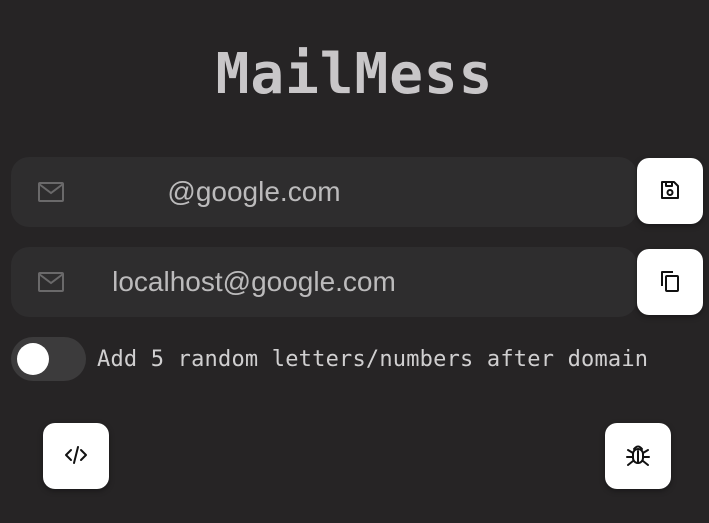 The height and width of the screenshot is (523, 709). I want to click on source-code-button, so click(76, 456).